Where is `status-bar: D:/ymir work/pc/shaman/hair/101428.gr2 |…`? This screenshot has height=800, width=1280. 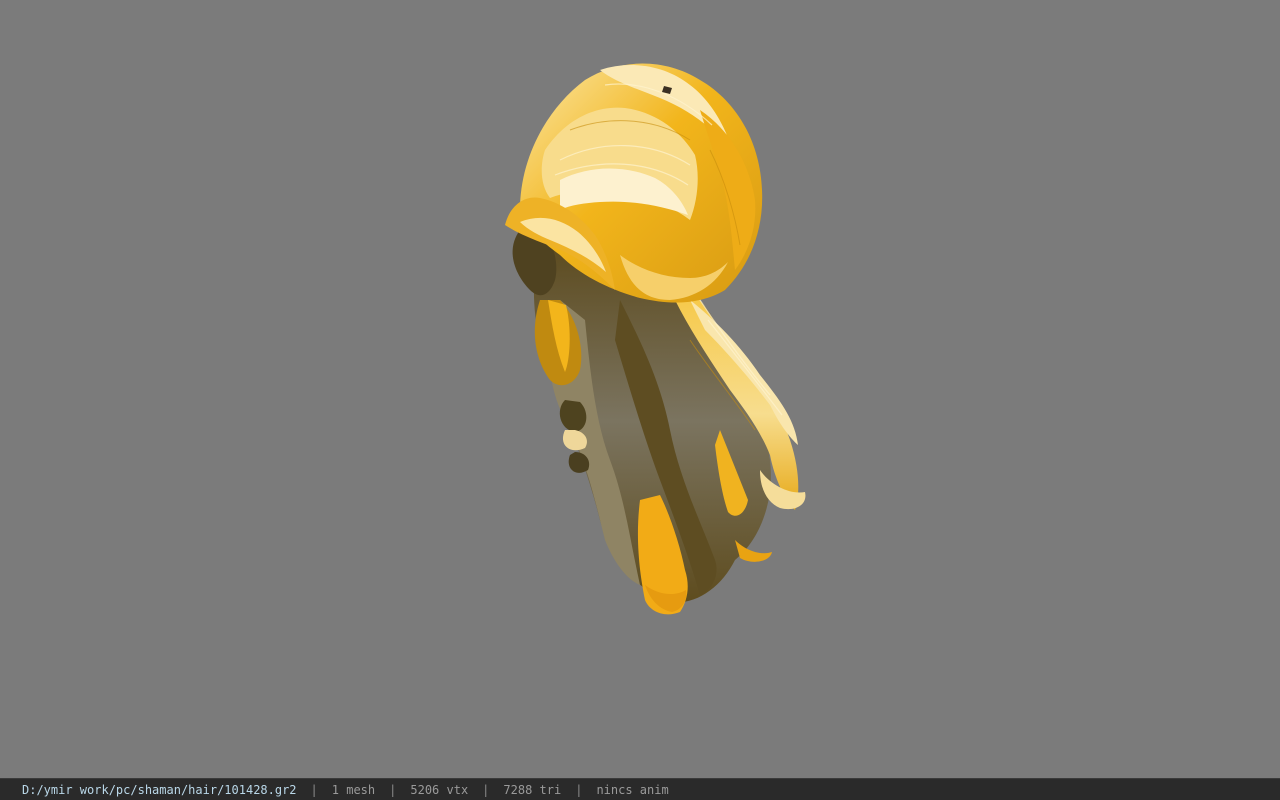 status-bar: D:/ymir work/pc/shaman/hair/101428.gr2 |… is located at coordinates (640, 789).